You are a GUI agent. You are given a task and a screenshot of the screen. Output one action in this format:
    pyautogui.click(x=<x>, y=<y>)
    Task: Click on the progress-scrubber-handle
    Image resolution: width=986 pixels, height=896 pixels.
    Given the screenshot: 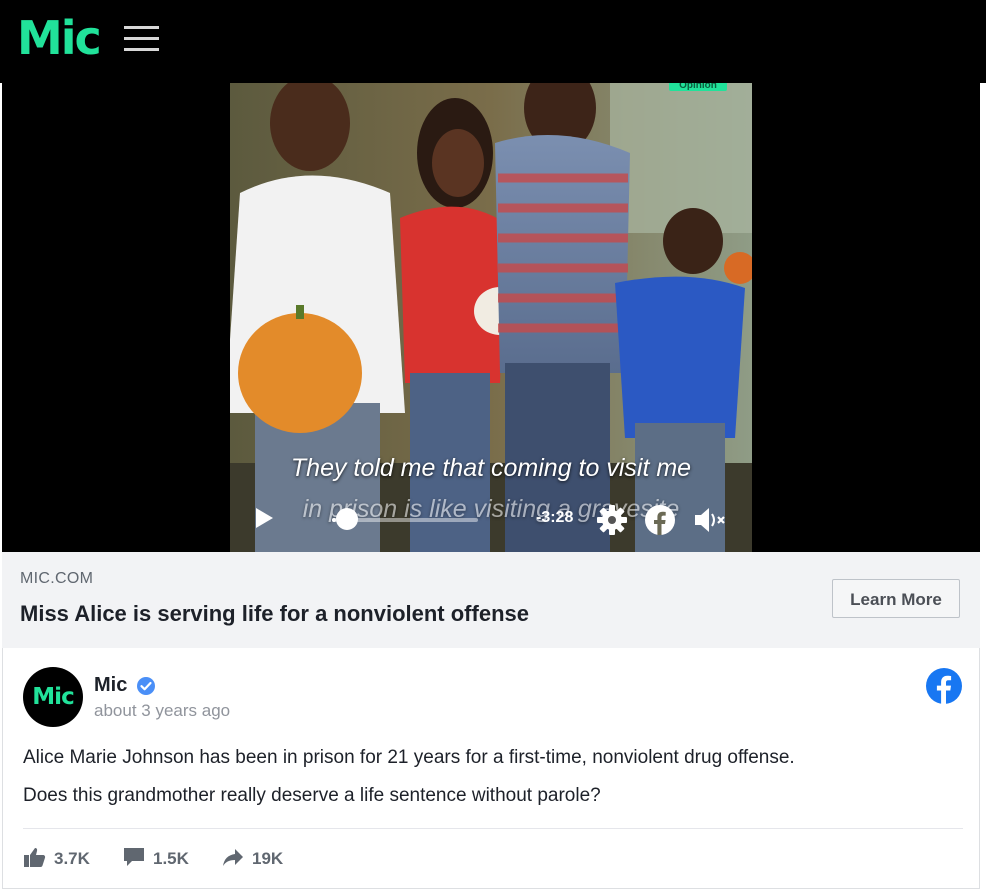 What is the action you would take?
    pyautogui.click(x=347, y=519)
    